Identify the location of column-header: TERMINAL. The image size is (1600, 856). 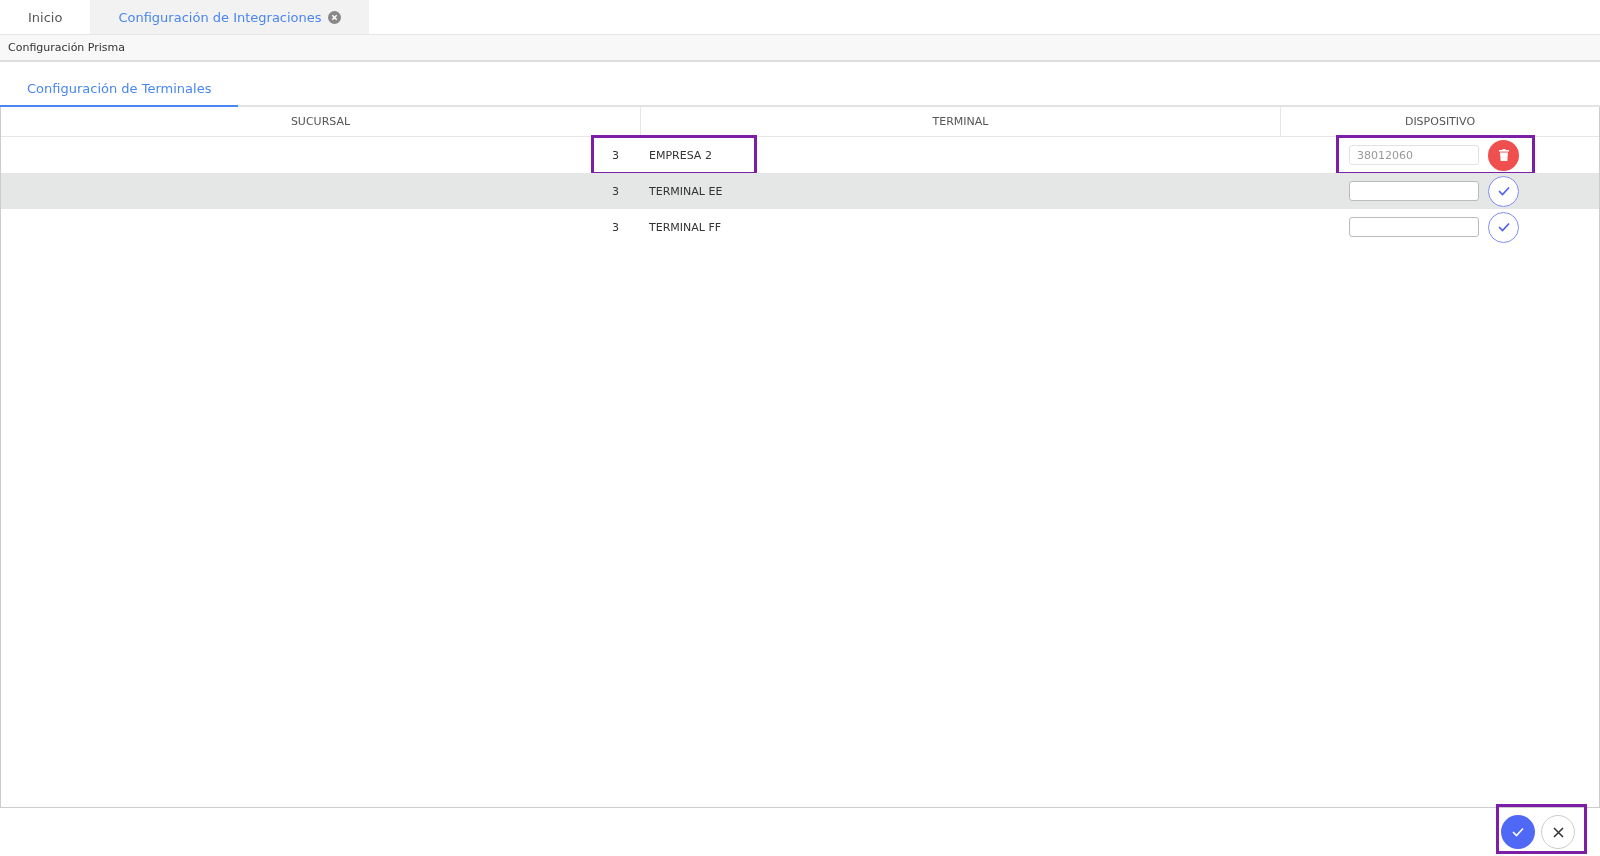
(961, 121).